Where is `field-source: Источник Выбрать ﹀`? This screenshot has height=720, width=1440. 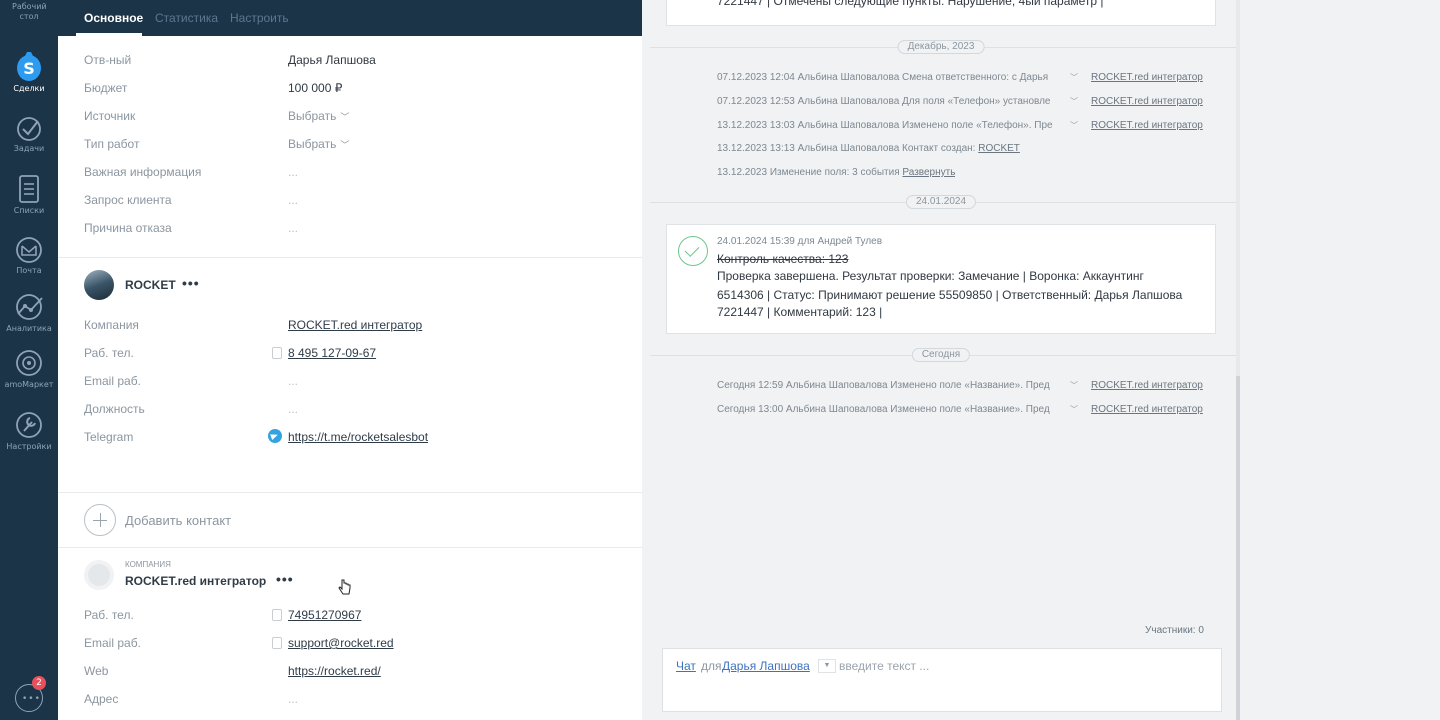
field-source: Источник Выбрать ﹀ is located at coordinates (354, 116).